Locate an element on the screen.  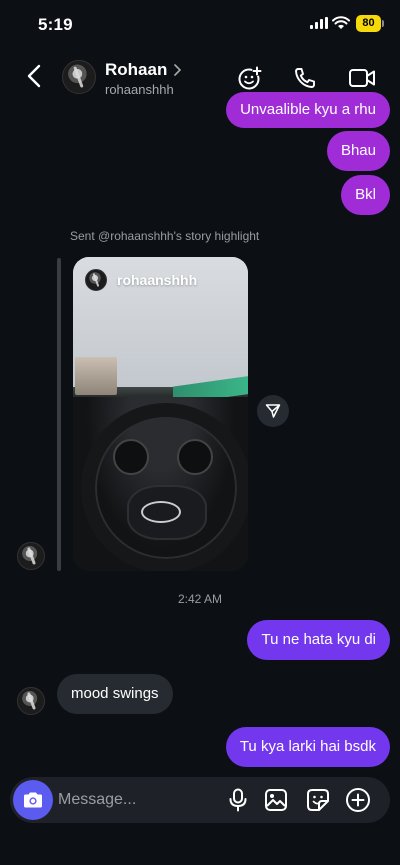
share-button is located at coordinates (273, 411).